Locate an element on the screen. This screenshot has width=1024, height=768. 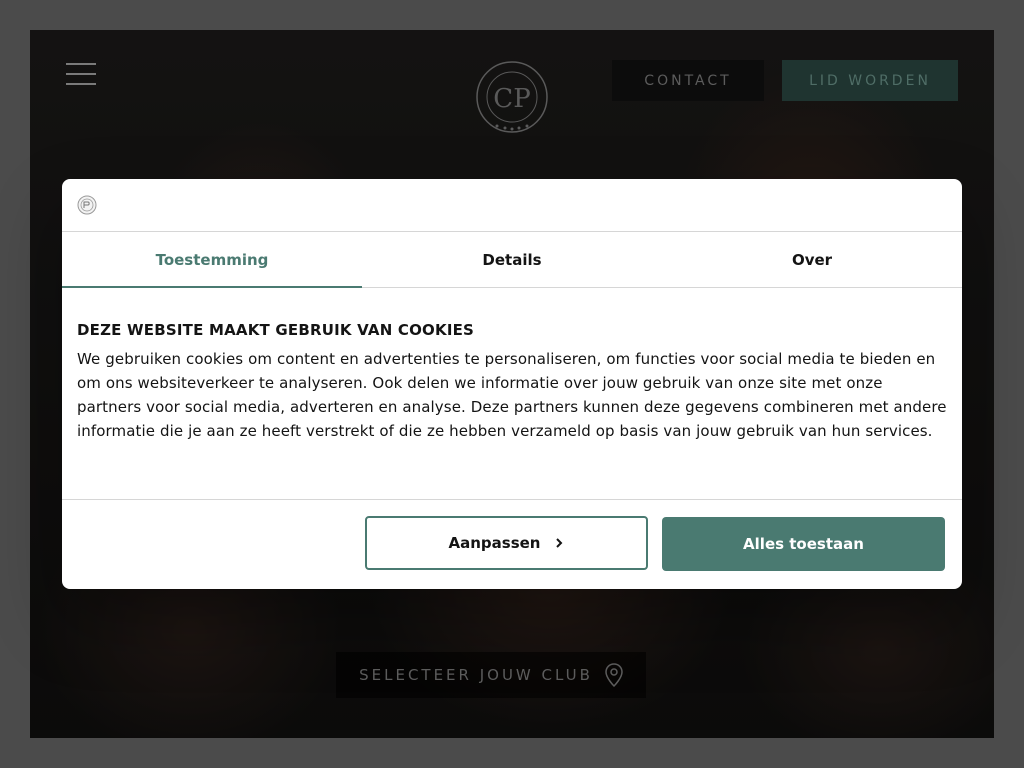
allow-all-button: Alles toestaan is located at coordinates (803, 544).